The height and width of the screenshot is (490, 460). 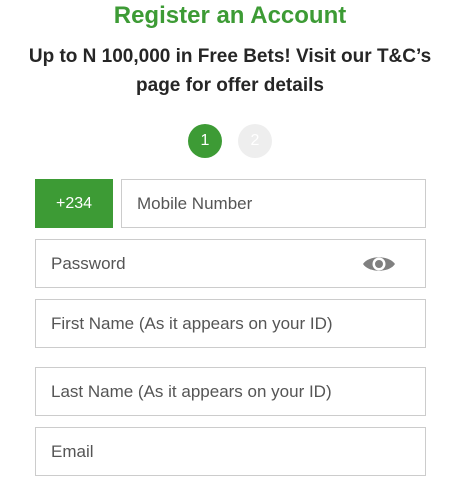 What do you see at coordinates (255, 141) in the screenshot?
I see `step-2-badge: 2` at bounding box center [255, 141].